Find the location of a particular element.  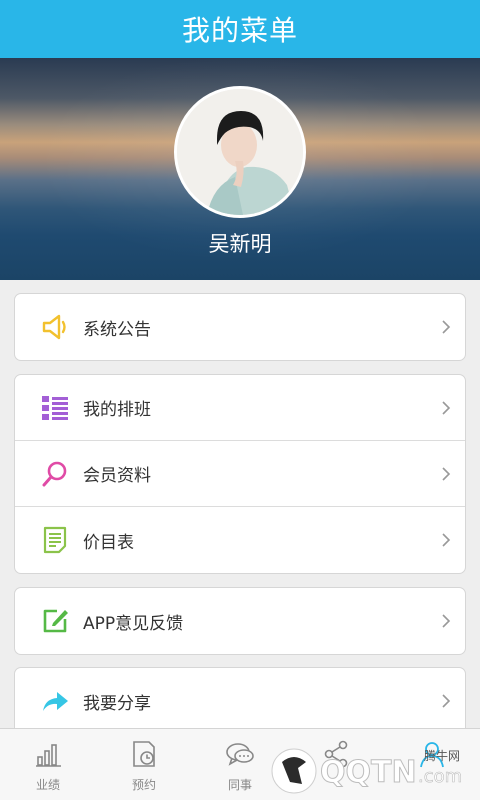

menu-item-feedback: APP意见反馈 is located at coordinates (240, 621).